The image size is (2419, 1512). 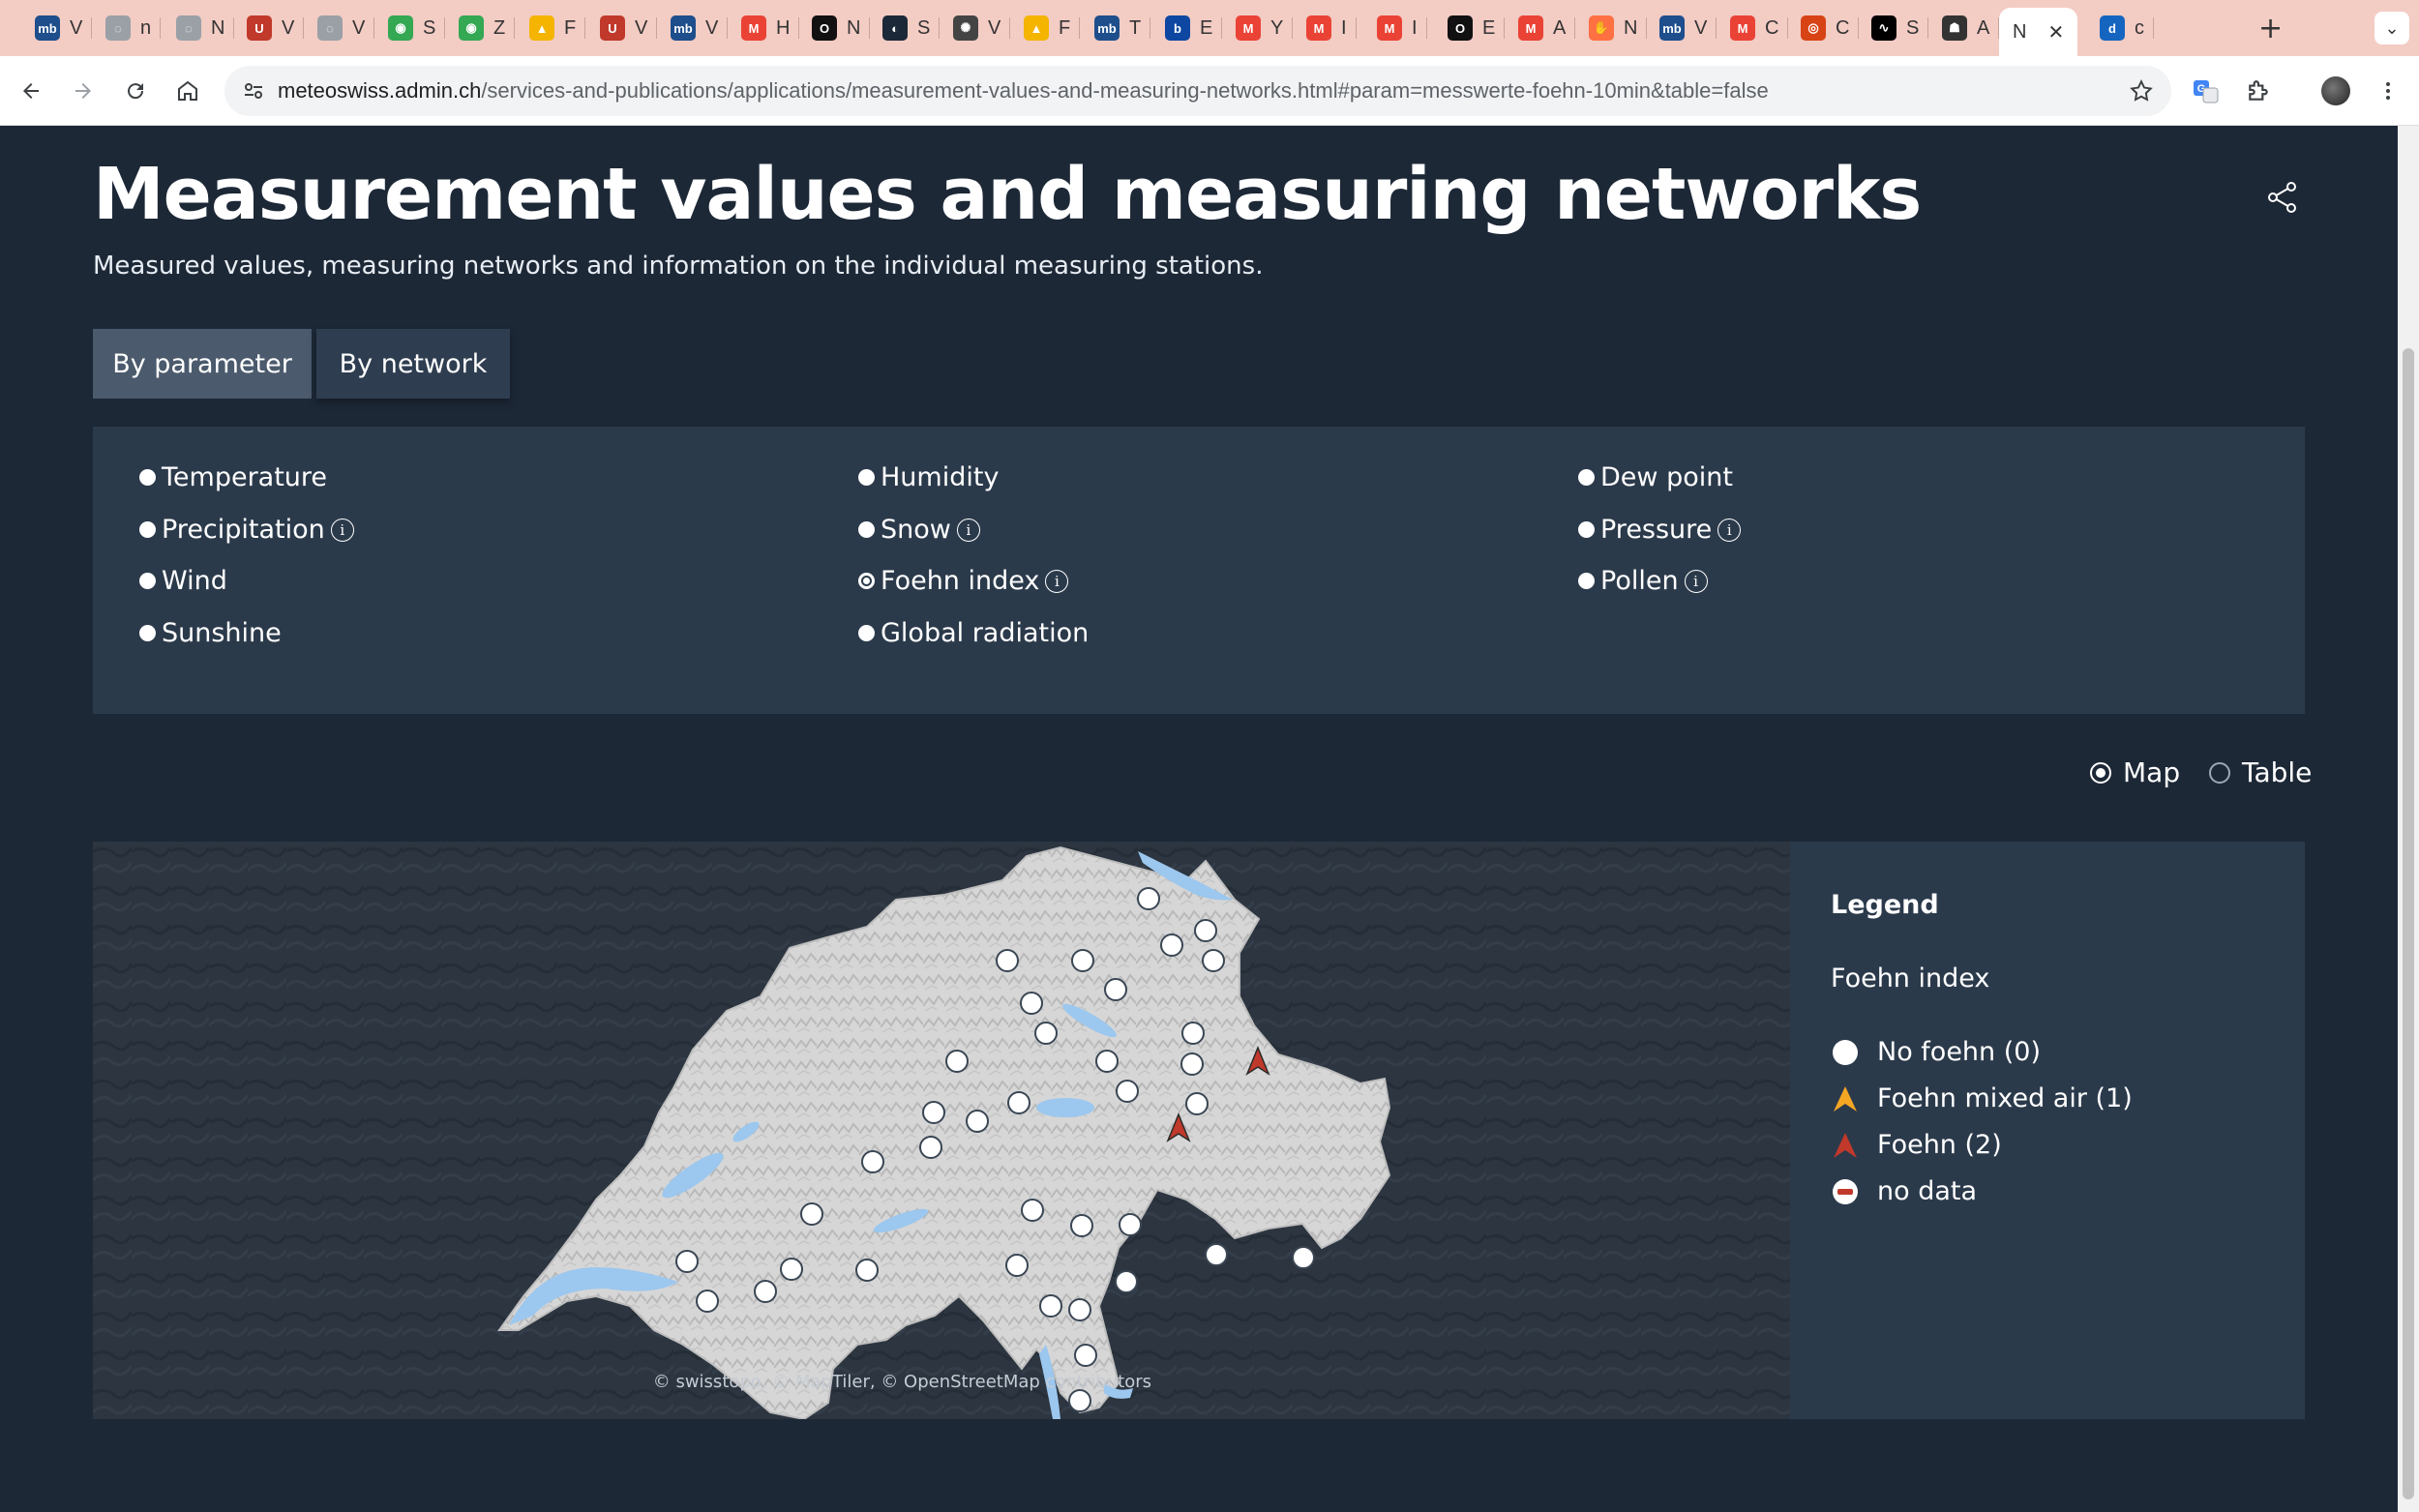 I want to click on param-option-foehn-index: Foehn index i, so click(x=963, y=581).